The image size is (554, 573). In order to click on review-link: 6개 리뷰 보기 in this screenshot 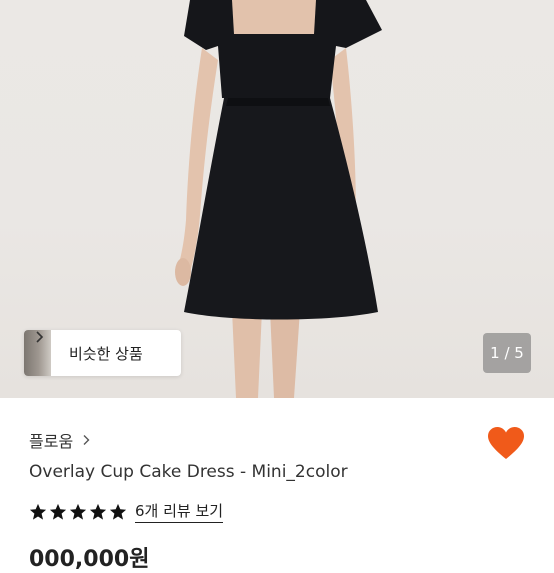, I will do `click(179, 511)`.